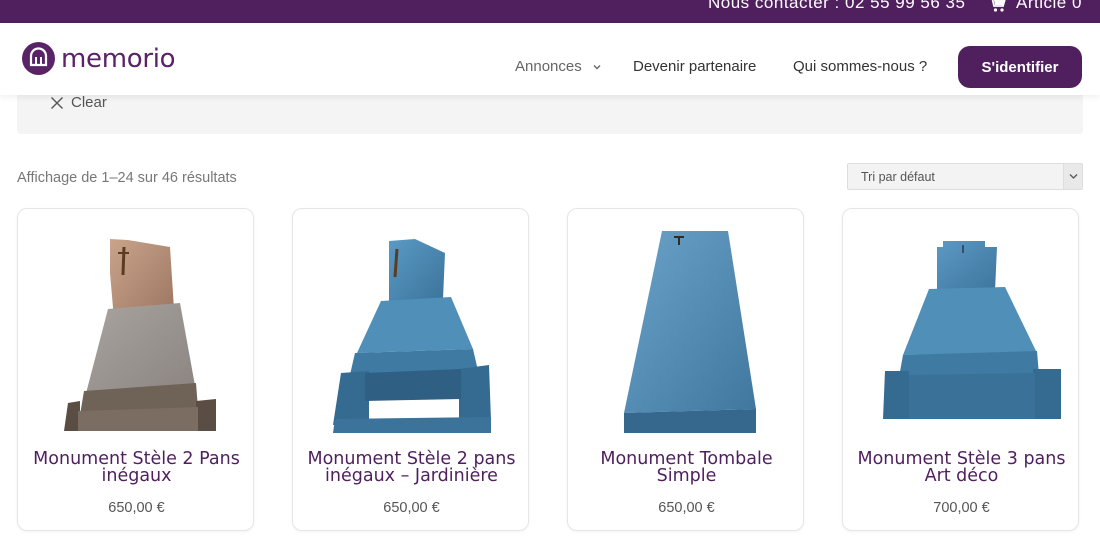  What do you see at coordinates (127, 178) in the screenshot?
I see `result-count: Affichage de 1–24 sur 46 résultats` at bounding box center [127, 178].